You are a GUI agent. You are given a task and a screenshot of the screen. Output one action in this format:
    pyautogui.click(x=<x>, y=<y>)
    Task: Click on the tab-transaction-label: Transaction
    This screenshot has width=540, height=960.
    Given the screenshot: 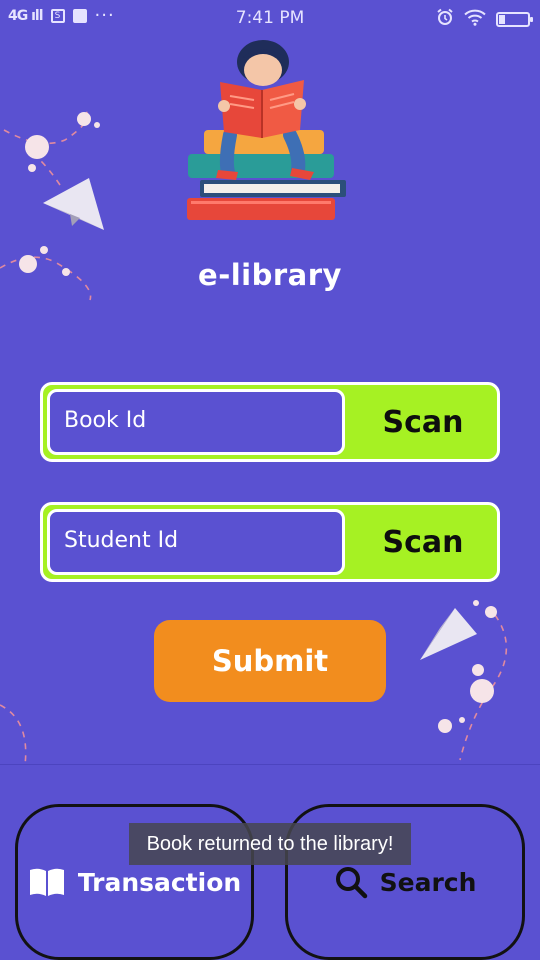 What is the action you would take?
    pyautogui.click(x=159, y=882)
    